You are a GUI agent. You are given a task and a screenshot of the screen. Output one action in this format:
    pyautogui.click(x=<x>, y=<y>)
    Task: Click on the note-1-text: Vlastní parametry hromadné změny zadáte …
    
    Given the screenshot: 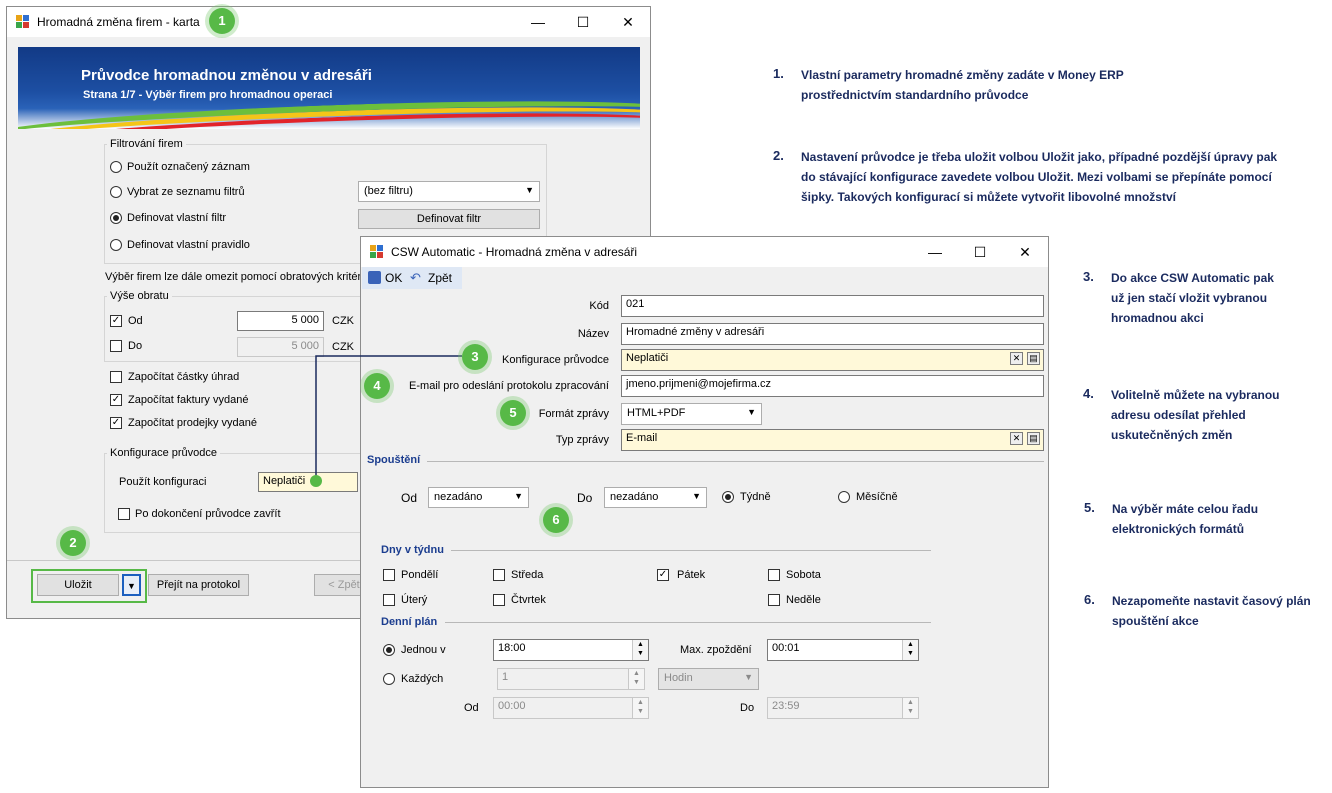 What is the action you would take?
    pyautogui.click(x=962, y=85)
    